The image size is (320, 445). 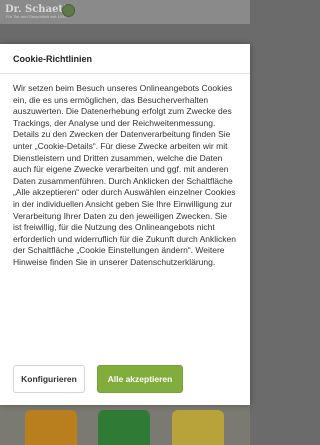 What do you see at coordinates (68, 10) in the screenshot?
I see `logo-emblem-icon` at bounding box center [68, 10].